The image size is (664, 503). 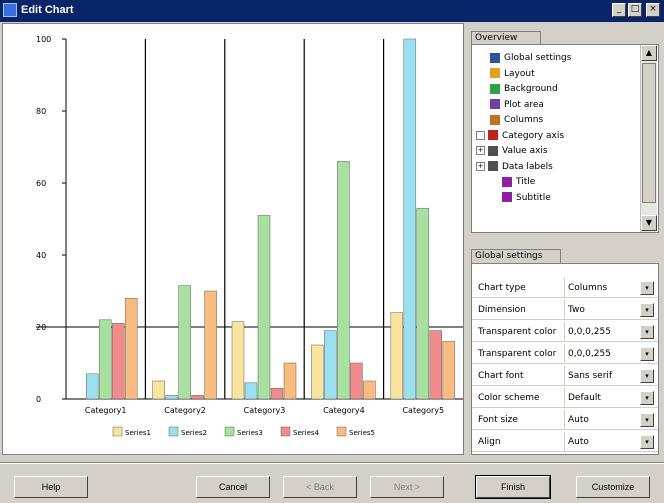 I want to click on property-label: Chart type, so click(x=518, y=288).